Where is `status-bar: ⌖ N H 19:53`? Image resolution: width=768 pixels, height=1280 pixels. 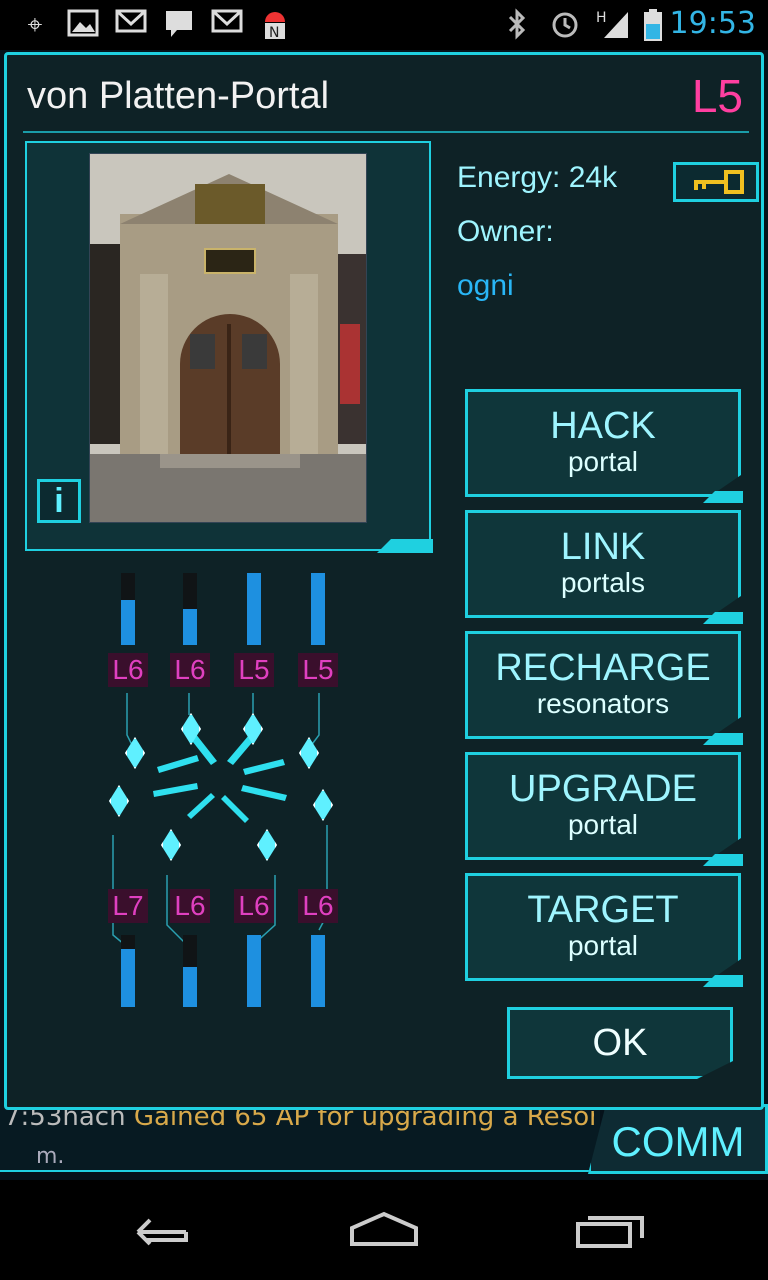
status-bar: ⌖ N H 19:53 is located at coordinates (384, 25).